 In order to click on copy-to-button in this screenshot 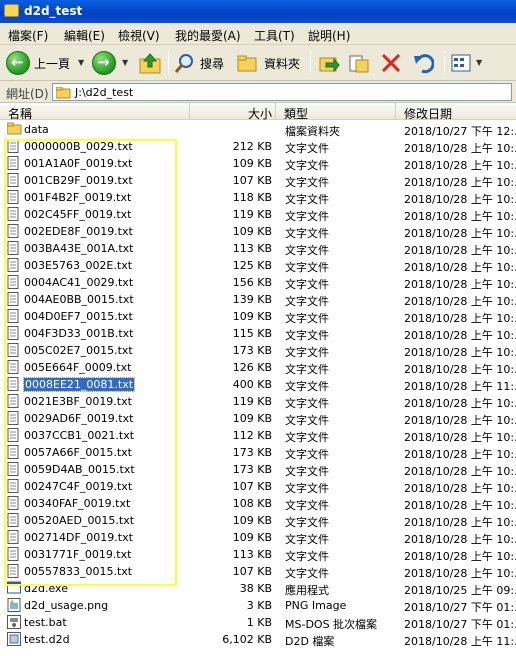, I will do `click(360, 63)`.